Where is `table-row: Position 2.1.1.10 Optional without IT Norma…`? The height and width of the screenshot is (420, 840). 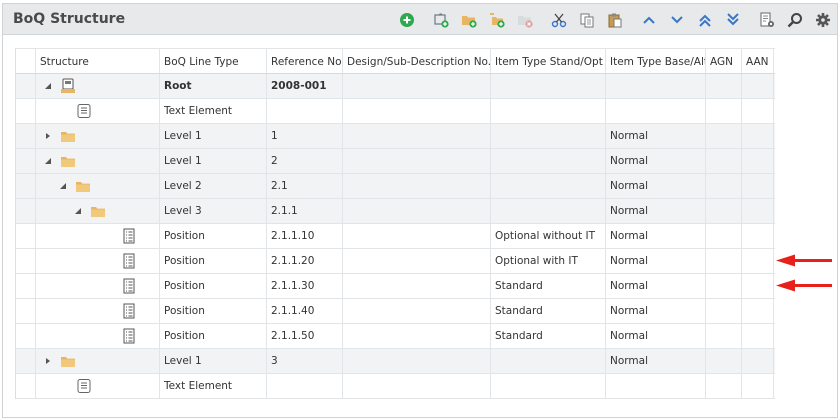 table-row: Position 2.1.1.10 Optional without IT Norma… is located at coordinates (395, 236).